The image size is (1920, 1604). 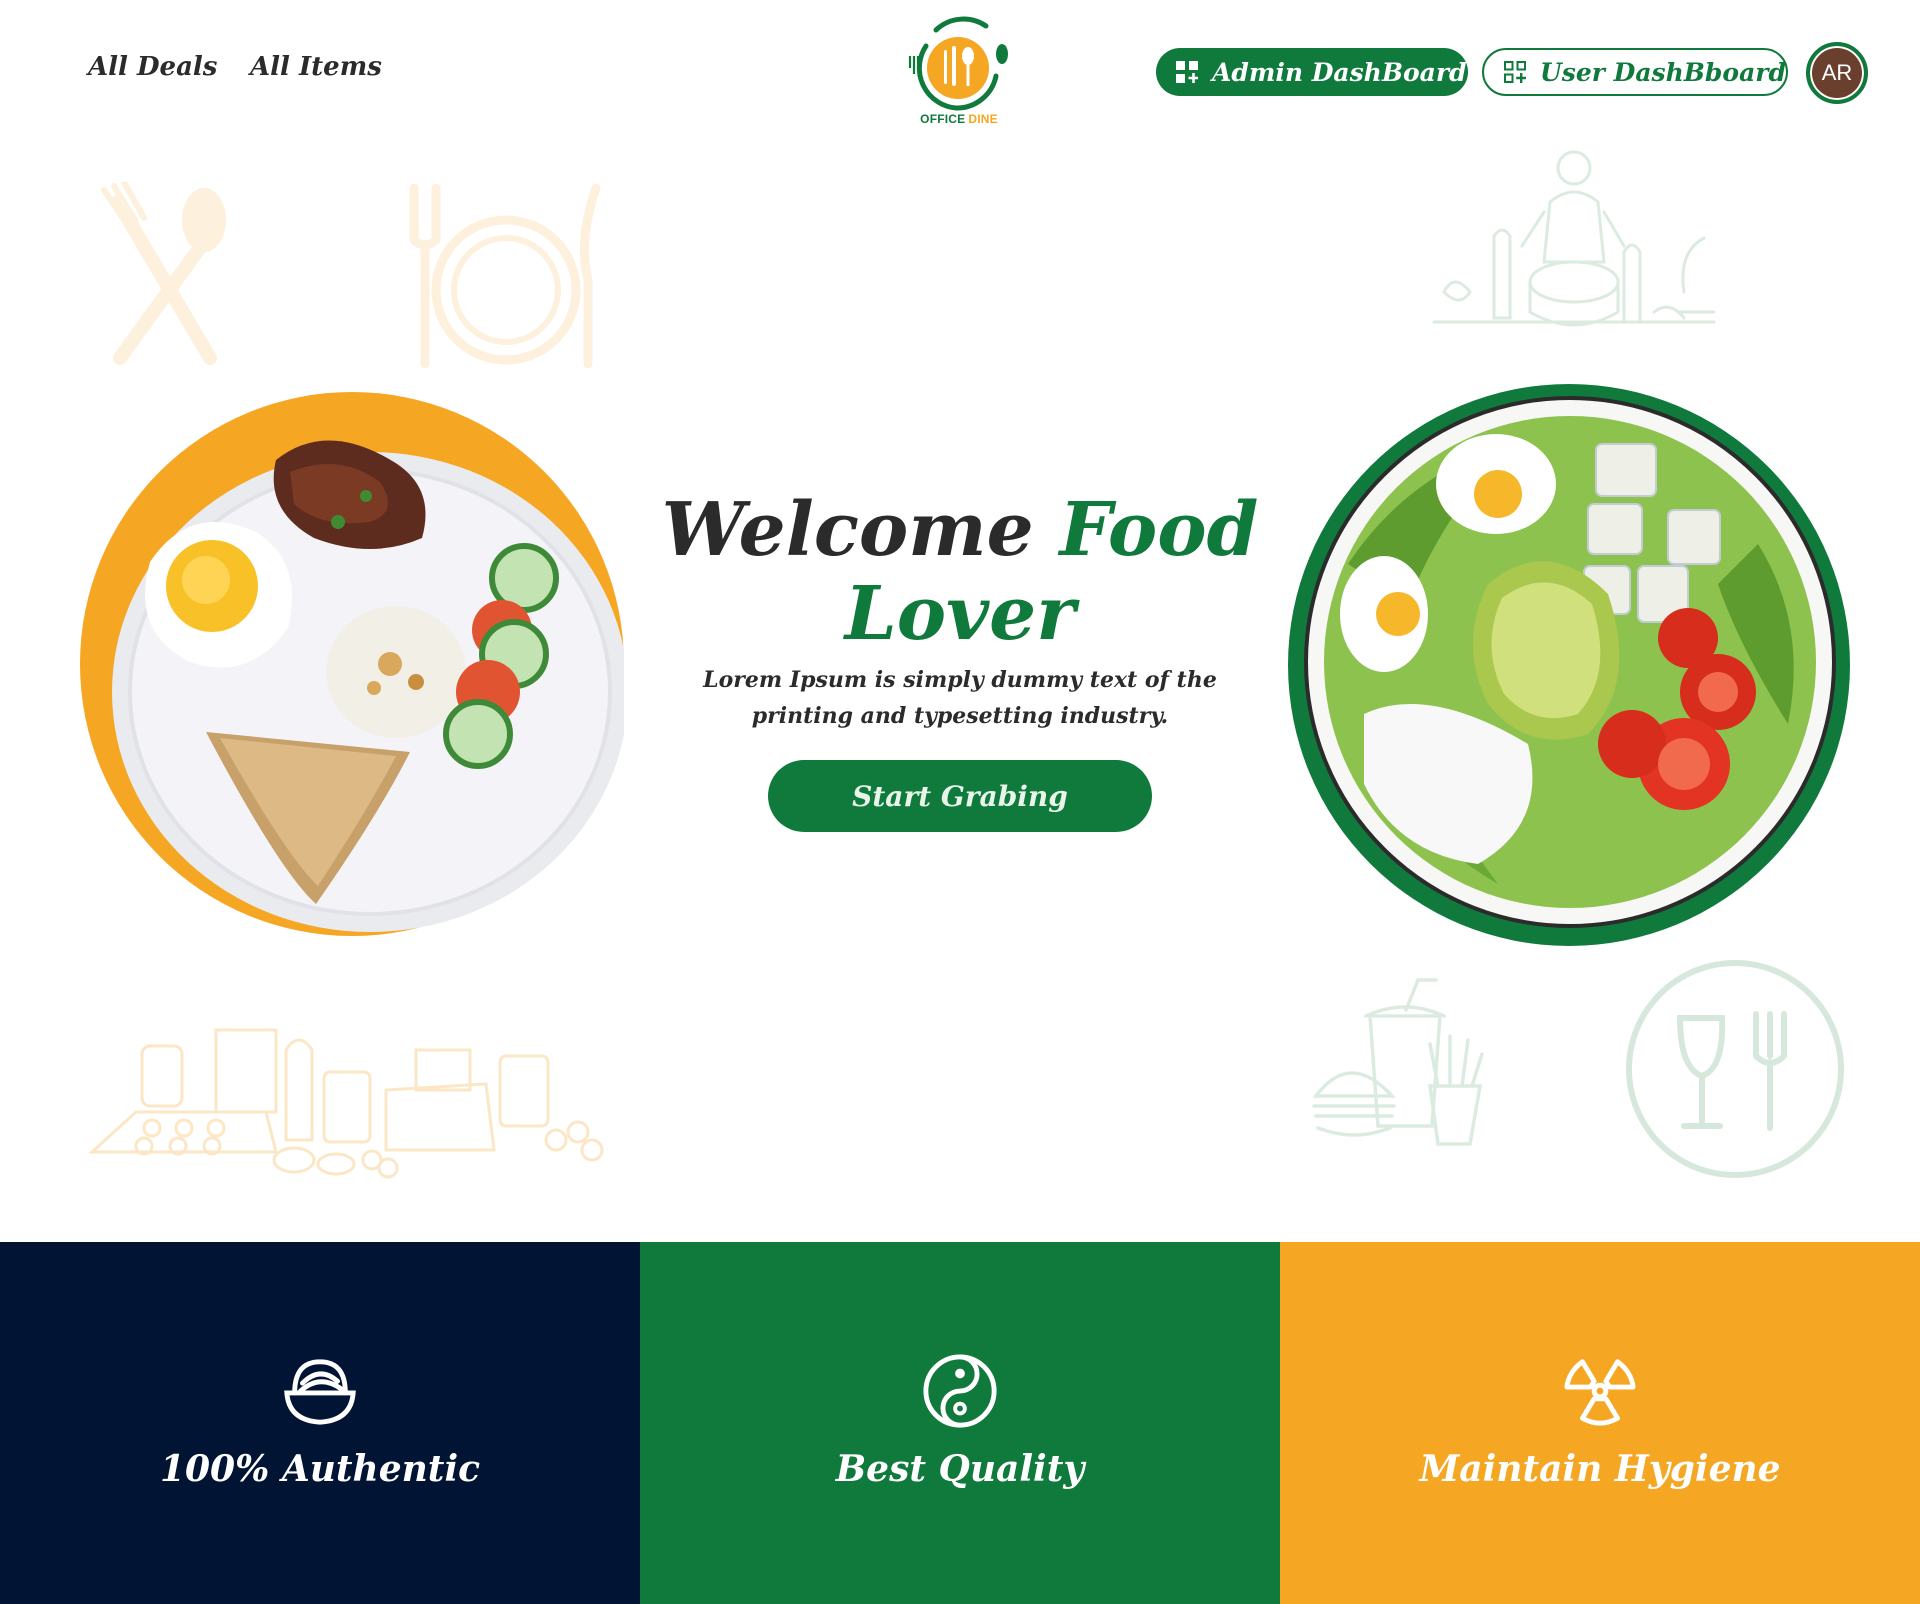 I want to click on feature-quality: Best Quality, so click(x=960, y=1423).